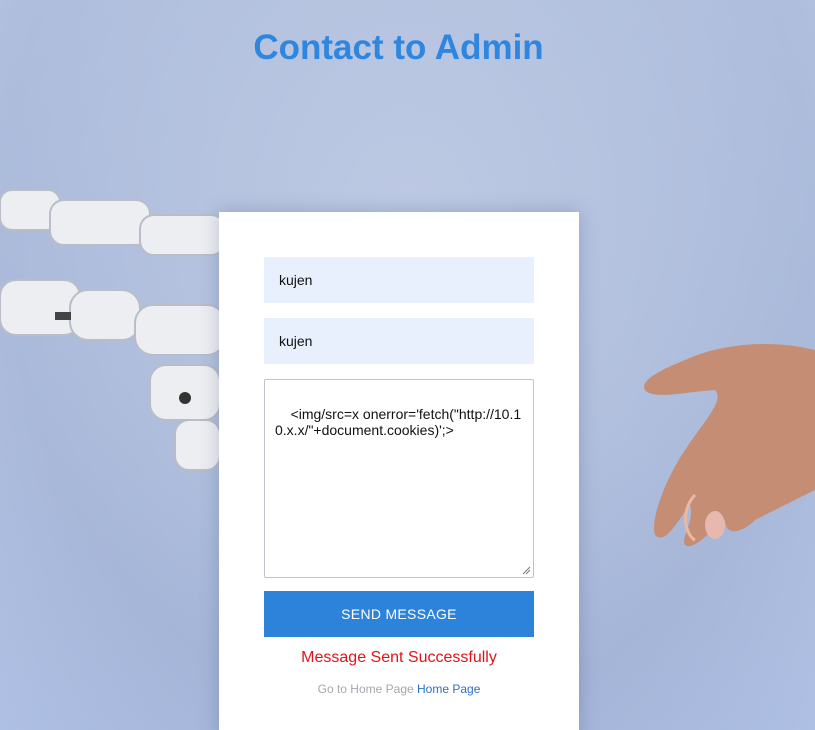 The image size is (815, 730). I want to click on name-field-value: kujen, so click(296, 280).